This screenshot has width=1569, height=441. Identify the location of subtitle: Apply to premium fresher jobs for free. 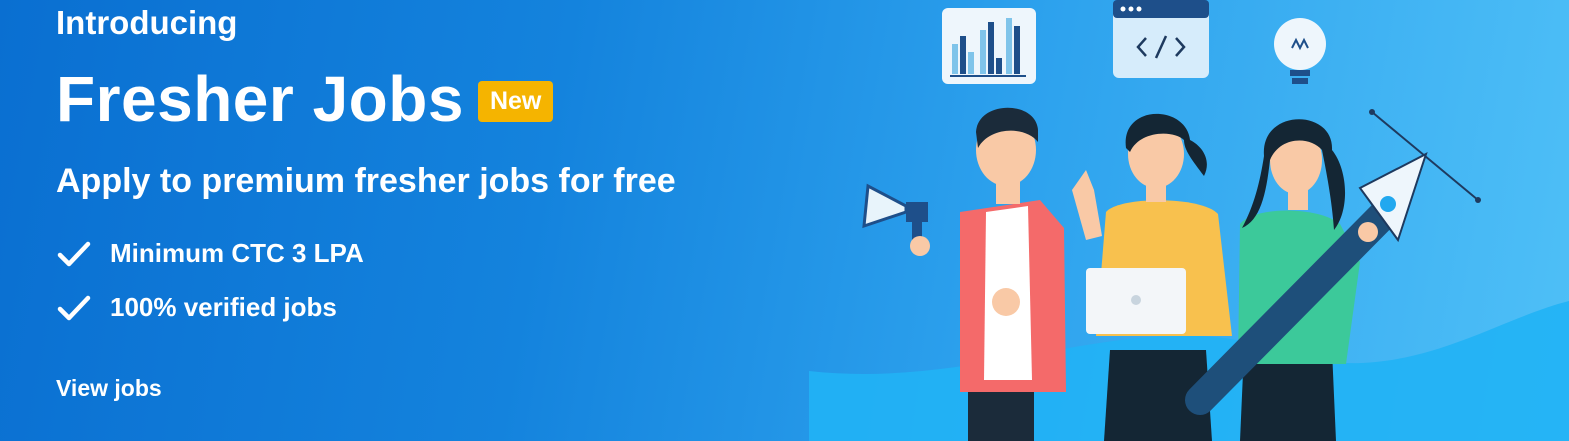
(366, 181).